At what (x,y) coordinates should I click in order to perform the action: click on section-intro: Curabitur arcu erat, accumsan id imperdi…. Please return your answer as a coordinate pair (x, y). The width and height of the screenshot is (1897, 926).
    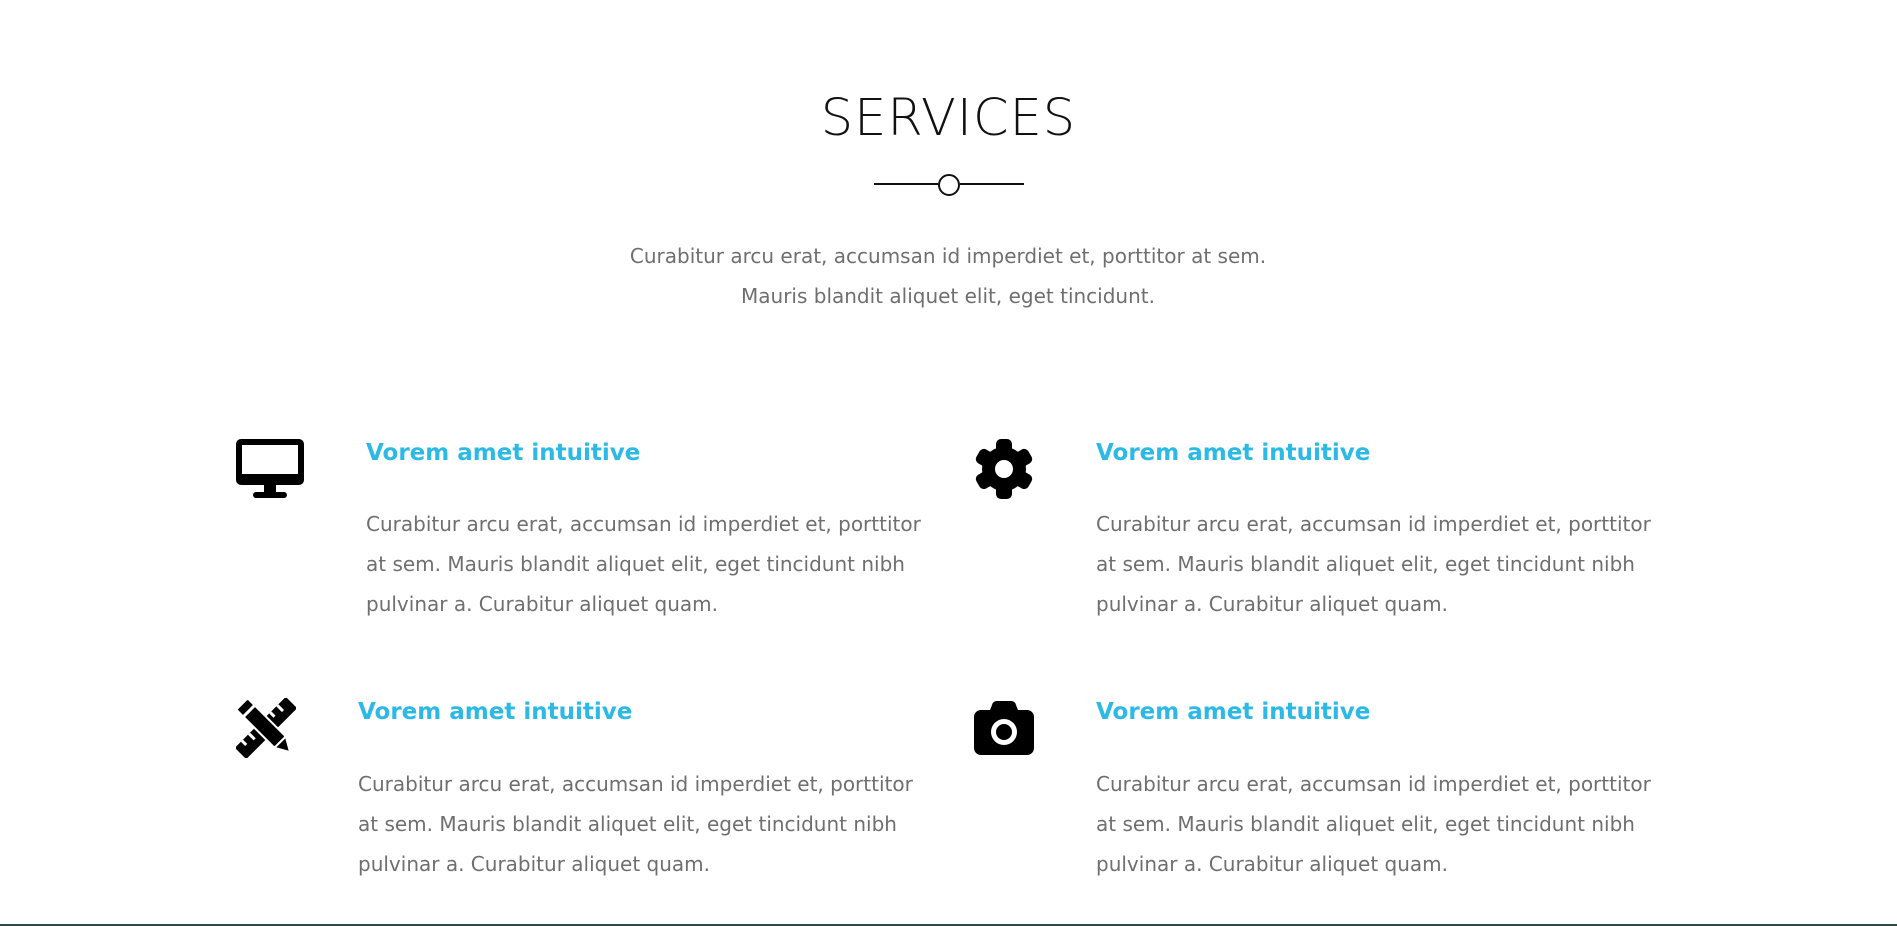
    Looking at the image, I should click on (948, 276).